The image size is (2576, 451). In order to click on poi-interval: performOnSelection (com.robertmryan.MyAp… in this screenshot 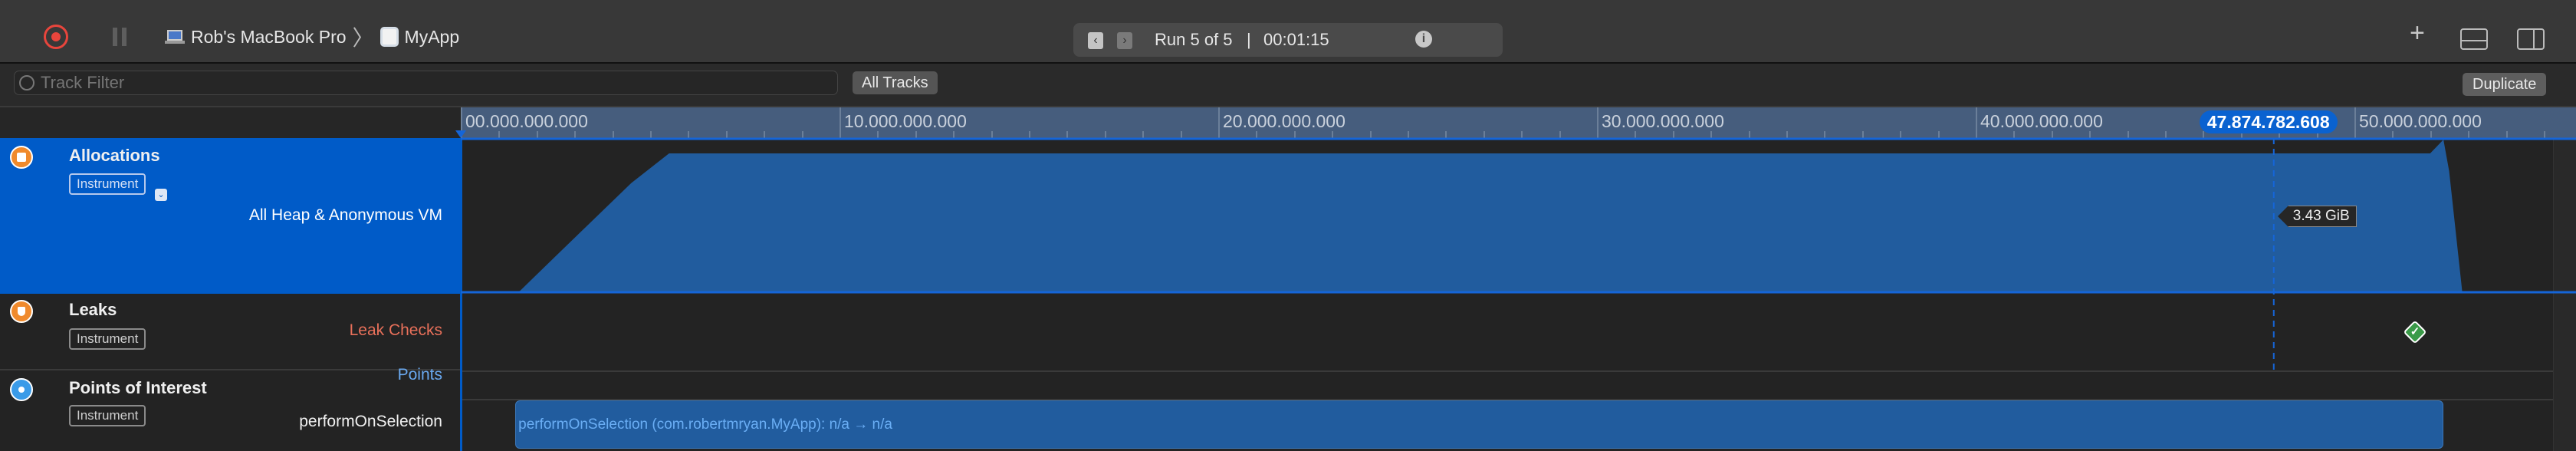, I will do `click(1480, 424)`.